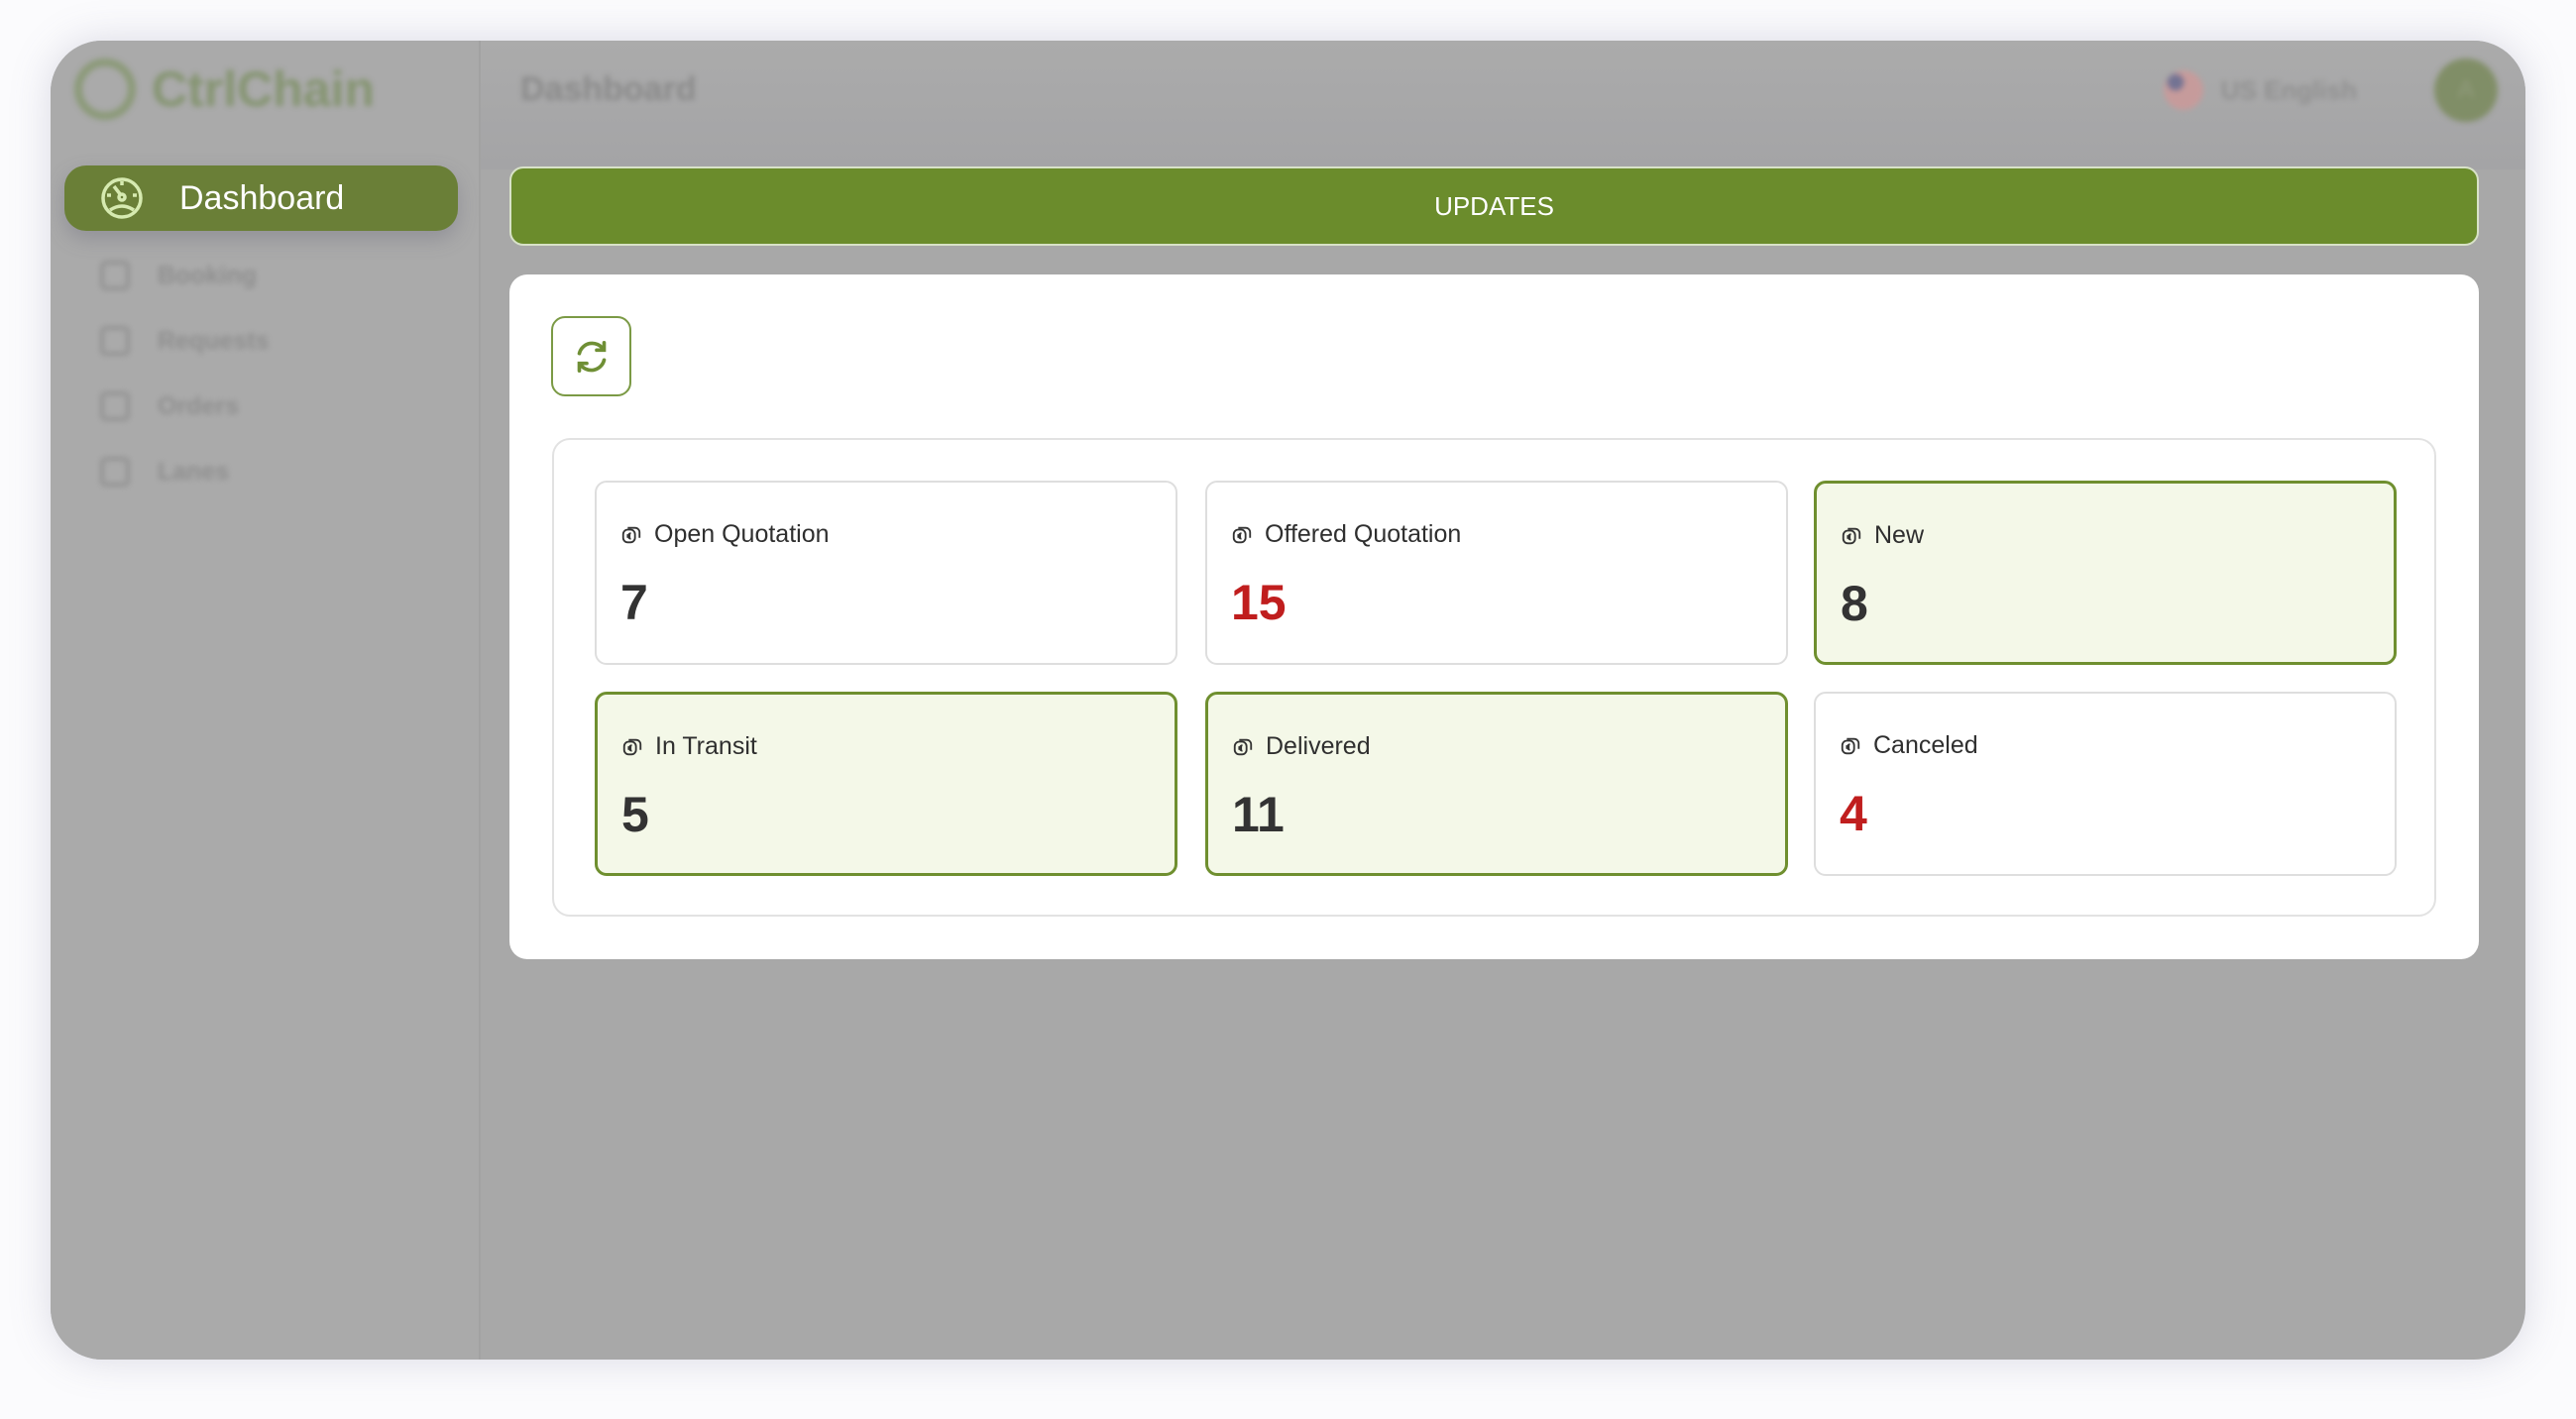  I want to click on sidebar-item-requests: Requests, so click(185, 341).